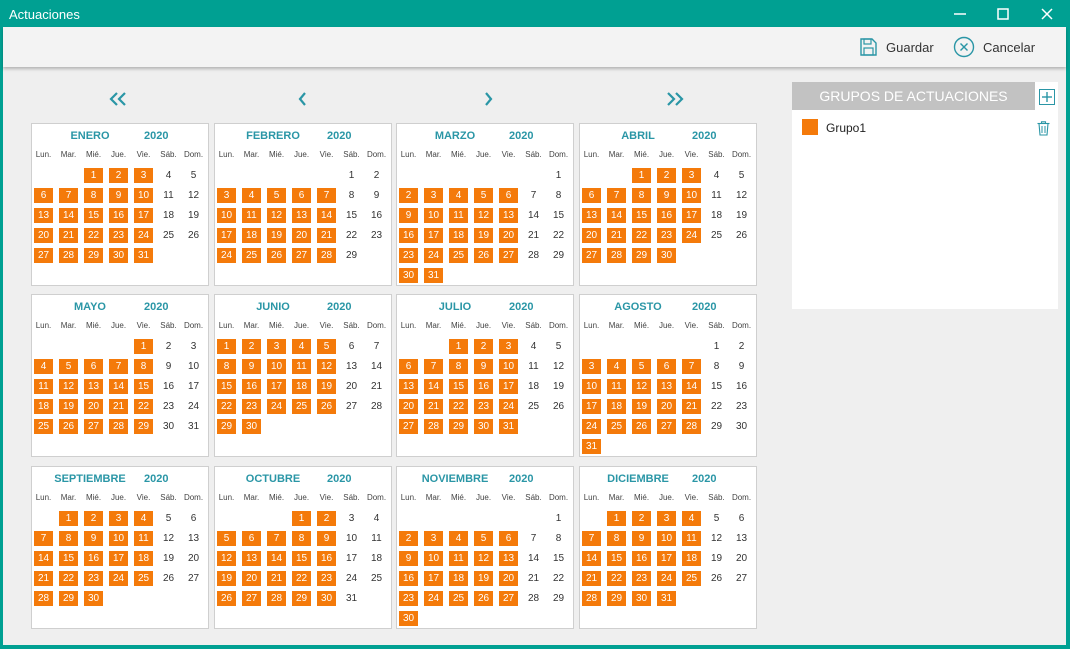 The height and width of the screenshot is (649, 1070). What do you see at coordinates (741, 175) in the screenshot?
I see `day-cell: 5` at bounding box center [741, 175].